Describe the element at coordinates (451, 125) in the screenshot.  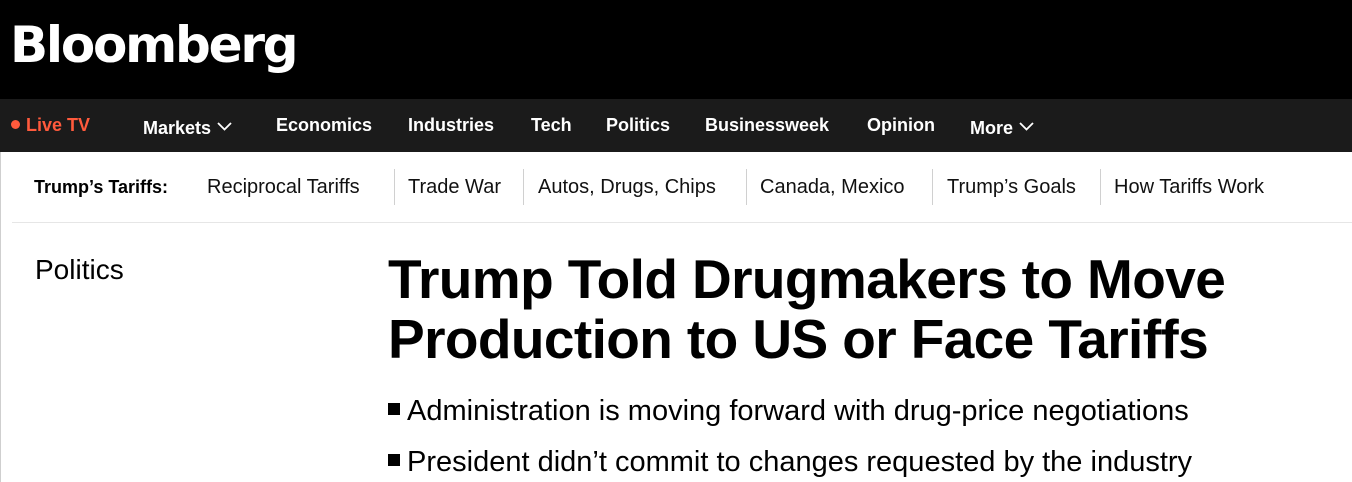
I see `nav-item-industries: Industries` at that location.